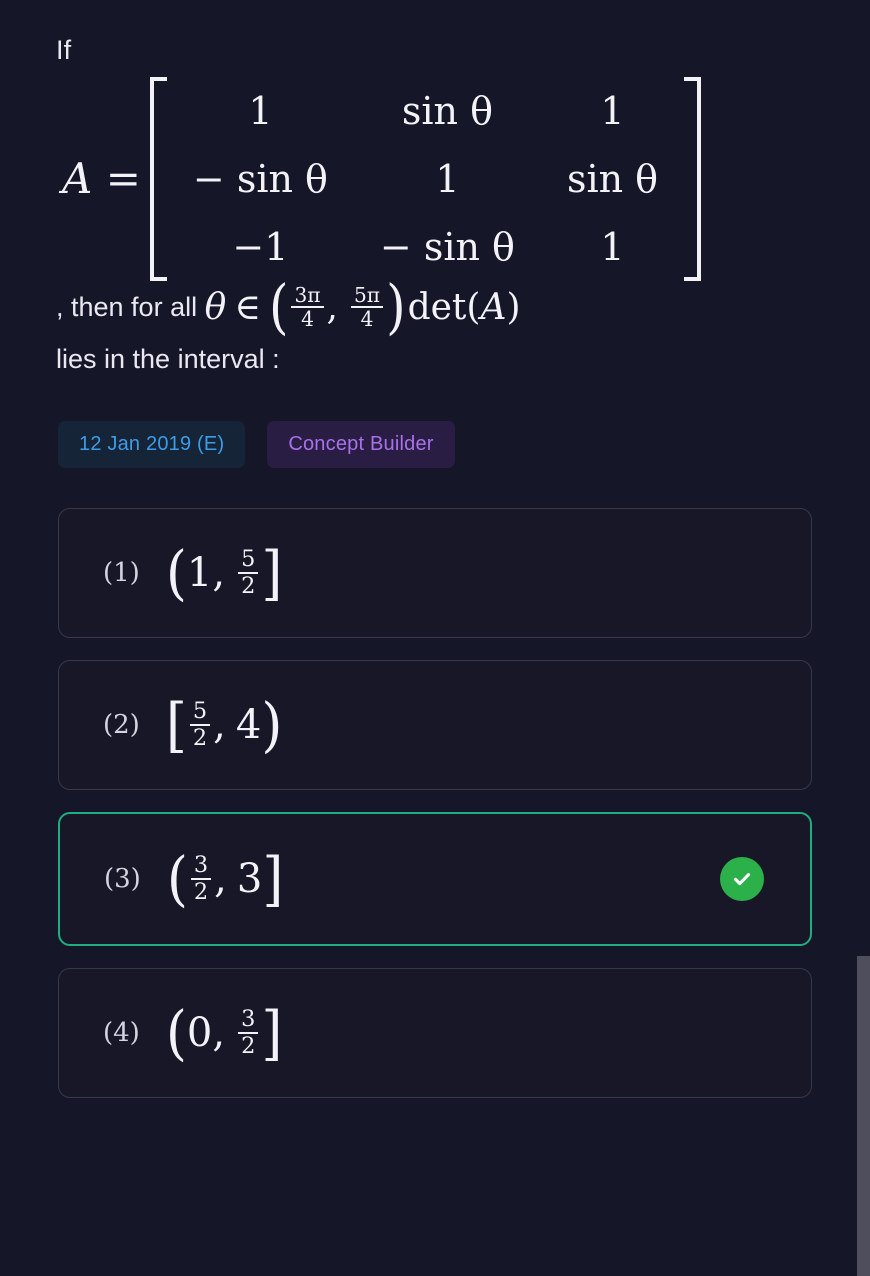 This screenshot has height=1276, width=870. What do you see at coordinates (278, 307) in the screenshot?
I see `interval-open-paren: (` at bounding box center [278, 307].